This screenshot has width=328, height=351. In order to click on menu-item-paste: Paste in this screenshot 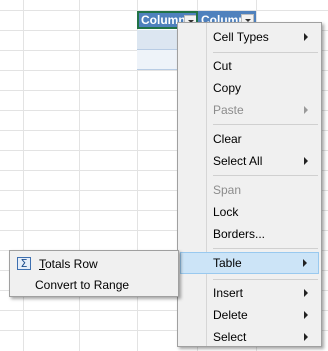, I will do `click(249, 110)`.